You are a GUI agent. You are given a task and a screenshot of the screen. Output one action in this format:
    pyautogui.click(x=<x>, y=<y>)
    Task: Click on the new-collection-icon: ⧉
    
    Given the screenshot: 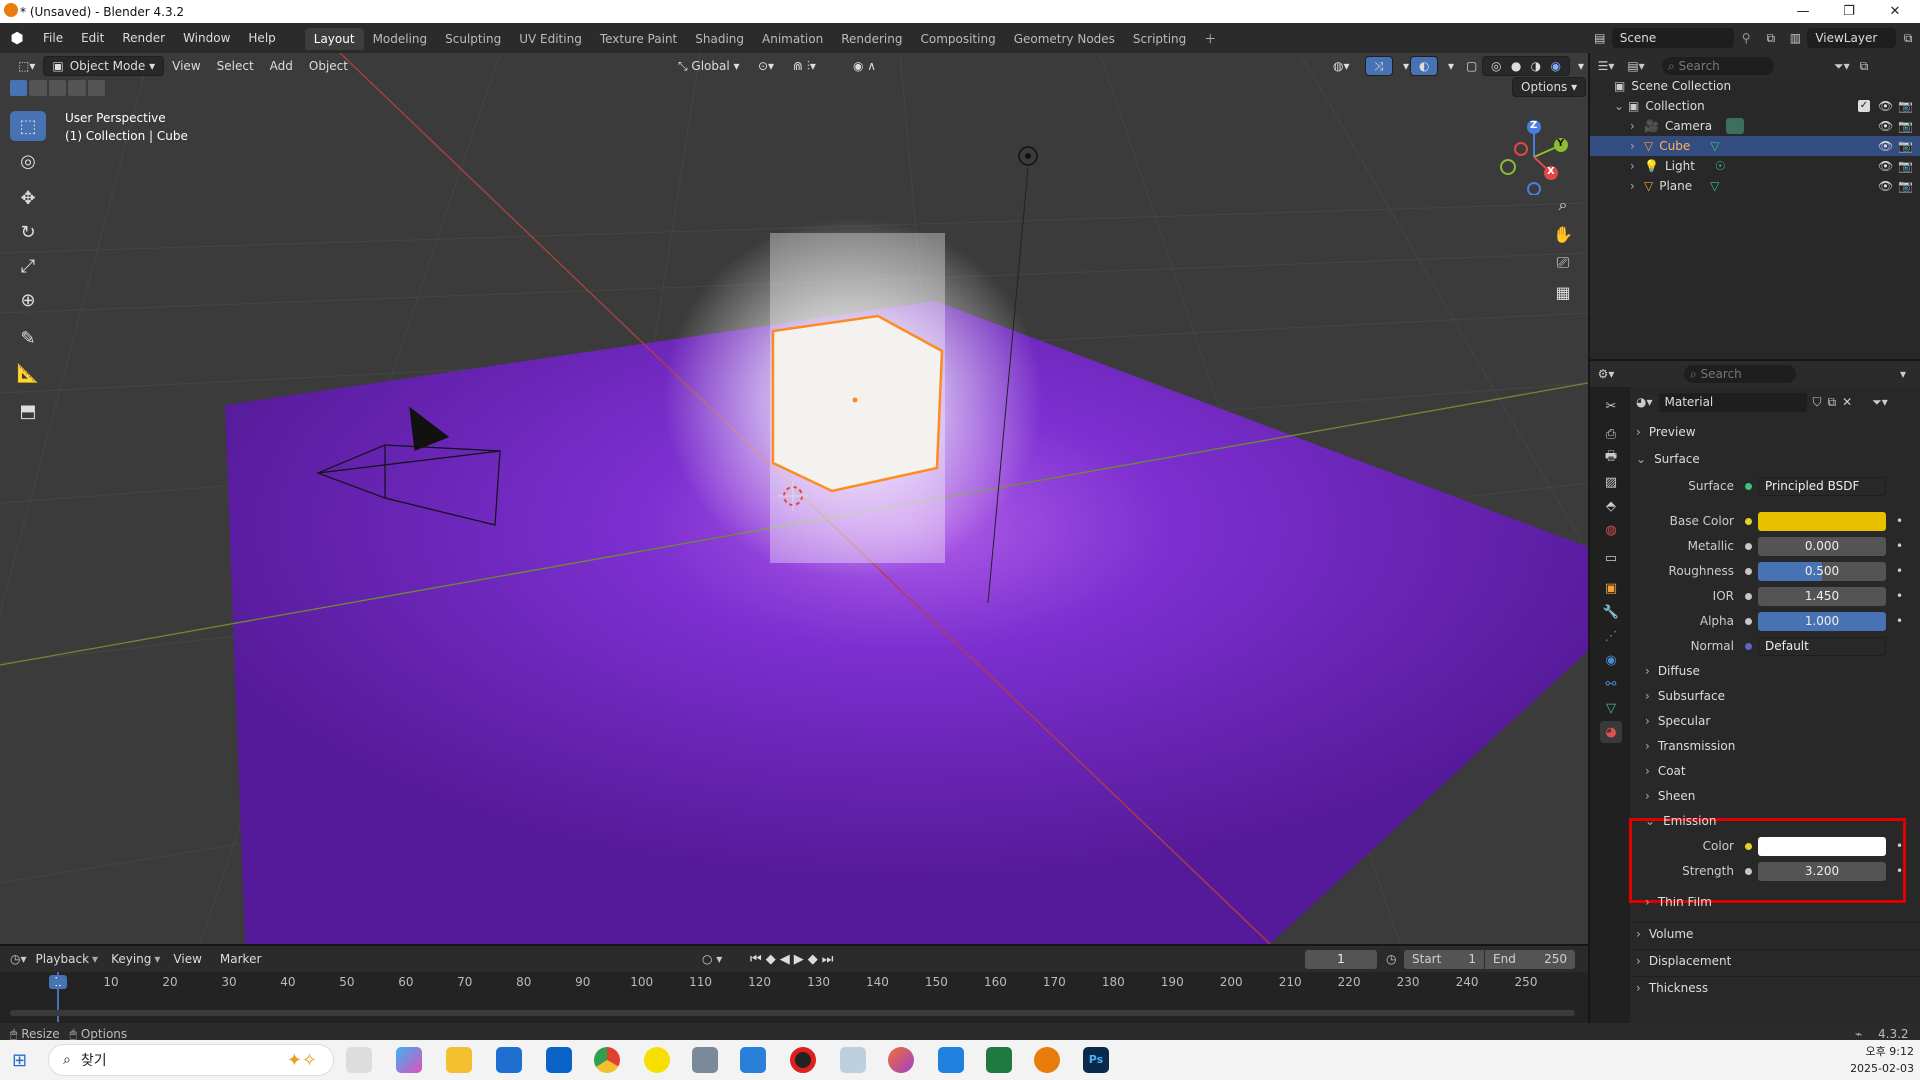 What is the action you would take?
    pyautogui.click(x=1864, y=66)
    